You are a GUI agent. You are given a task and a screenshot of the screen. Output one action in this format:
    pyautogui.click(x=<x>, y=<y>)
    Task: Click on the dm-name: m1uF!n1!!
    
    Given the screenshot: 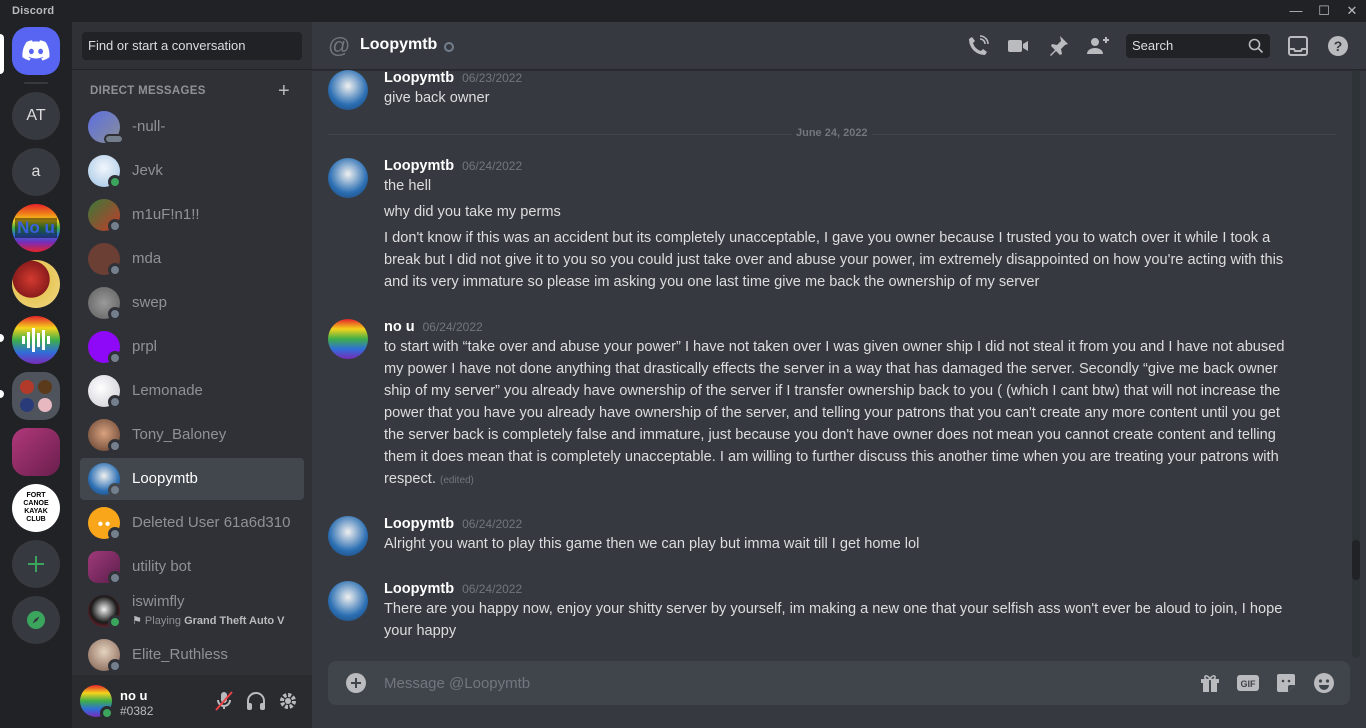 What is the action you would take?
    pyautogui.click(x=166, y=214)
    